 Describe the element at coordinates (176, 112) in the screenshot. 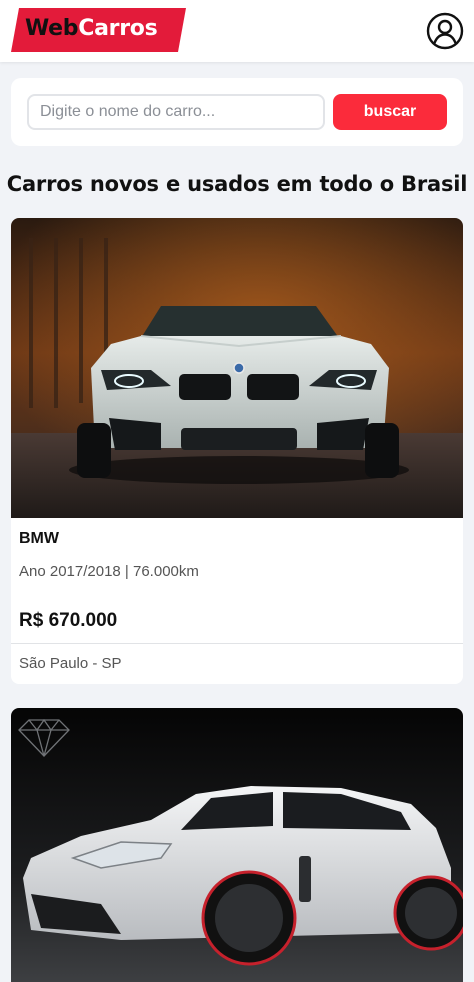

I see `search-input` at that location.